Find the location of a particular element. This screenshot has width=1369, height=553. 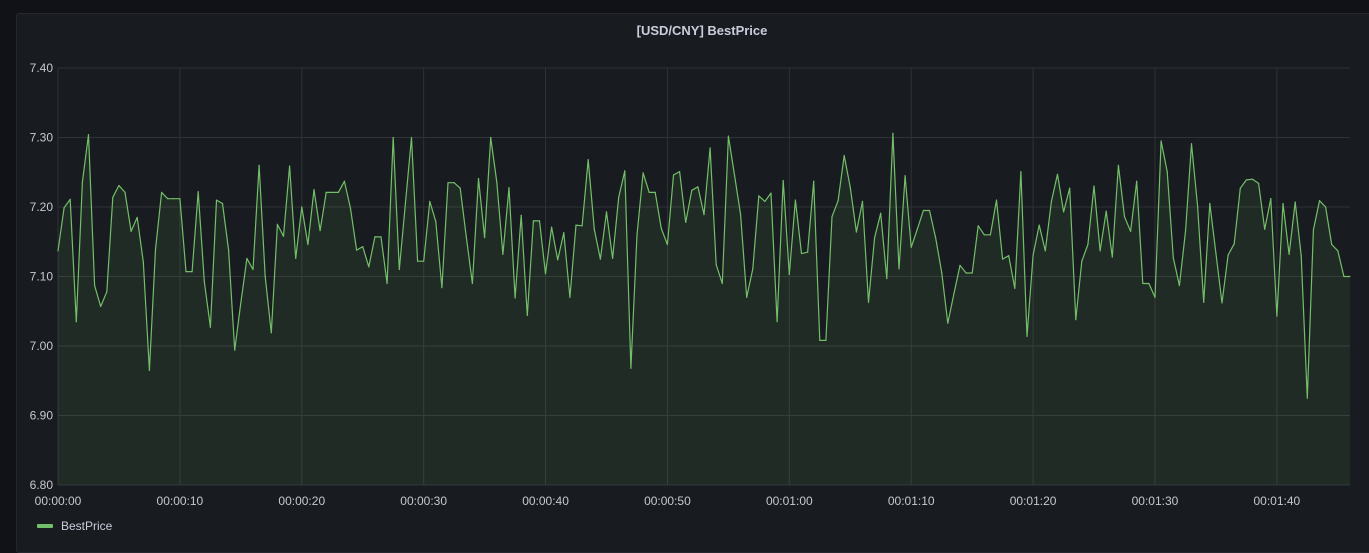

legend: BestPrice is located at coordinates (74, 526).